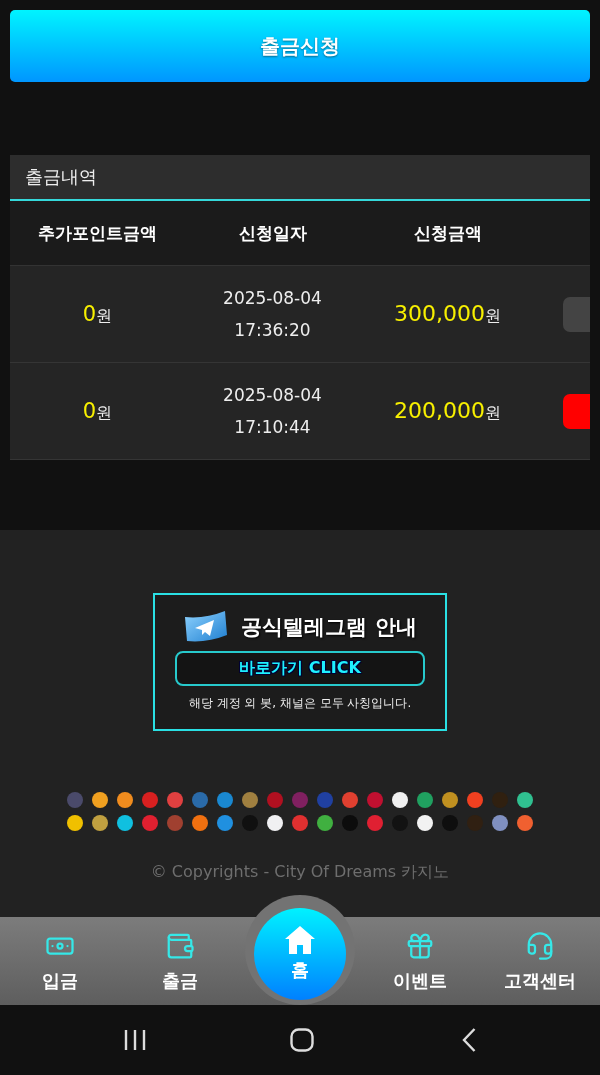 This screenshot has width=600, height=1075. What do you see at coordinates (329, 627) in the screenshot?
I see `banner-title: 공식텔레그램 안내` at bounding box center [329, 627].